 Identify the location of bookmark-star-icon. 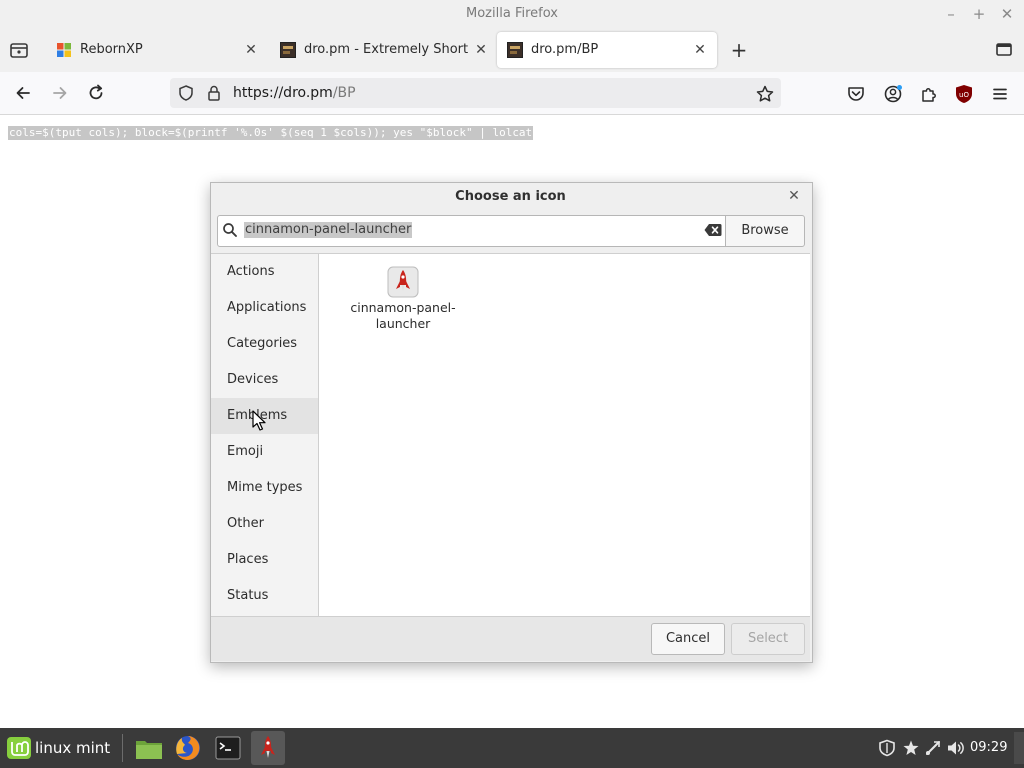
(765, 94).